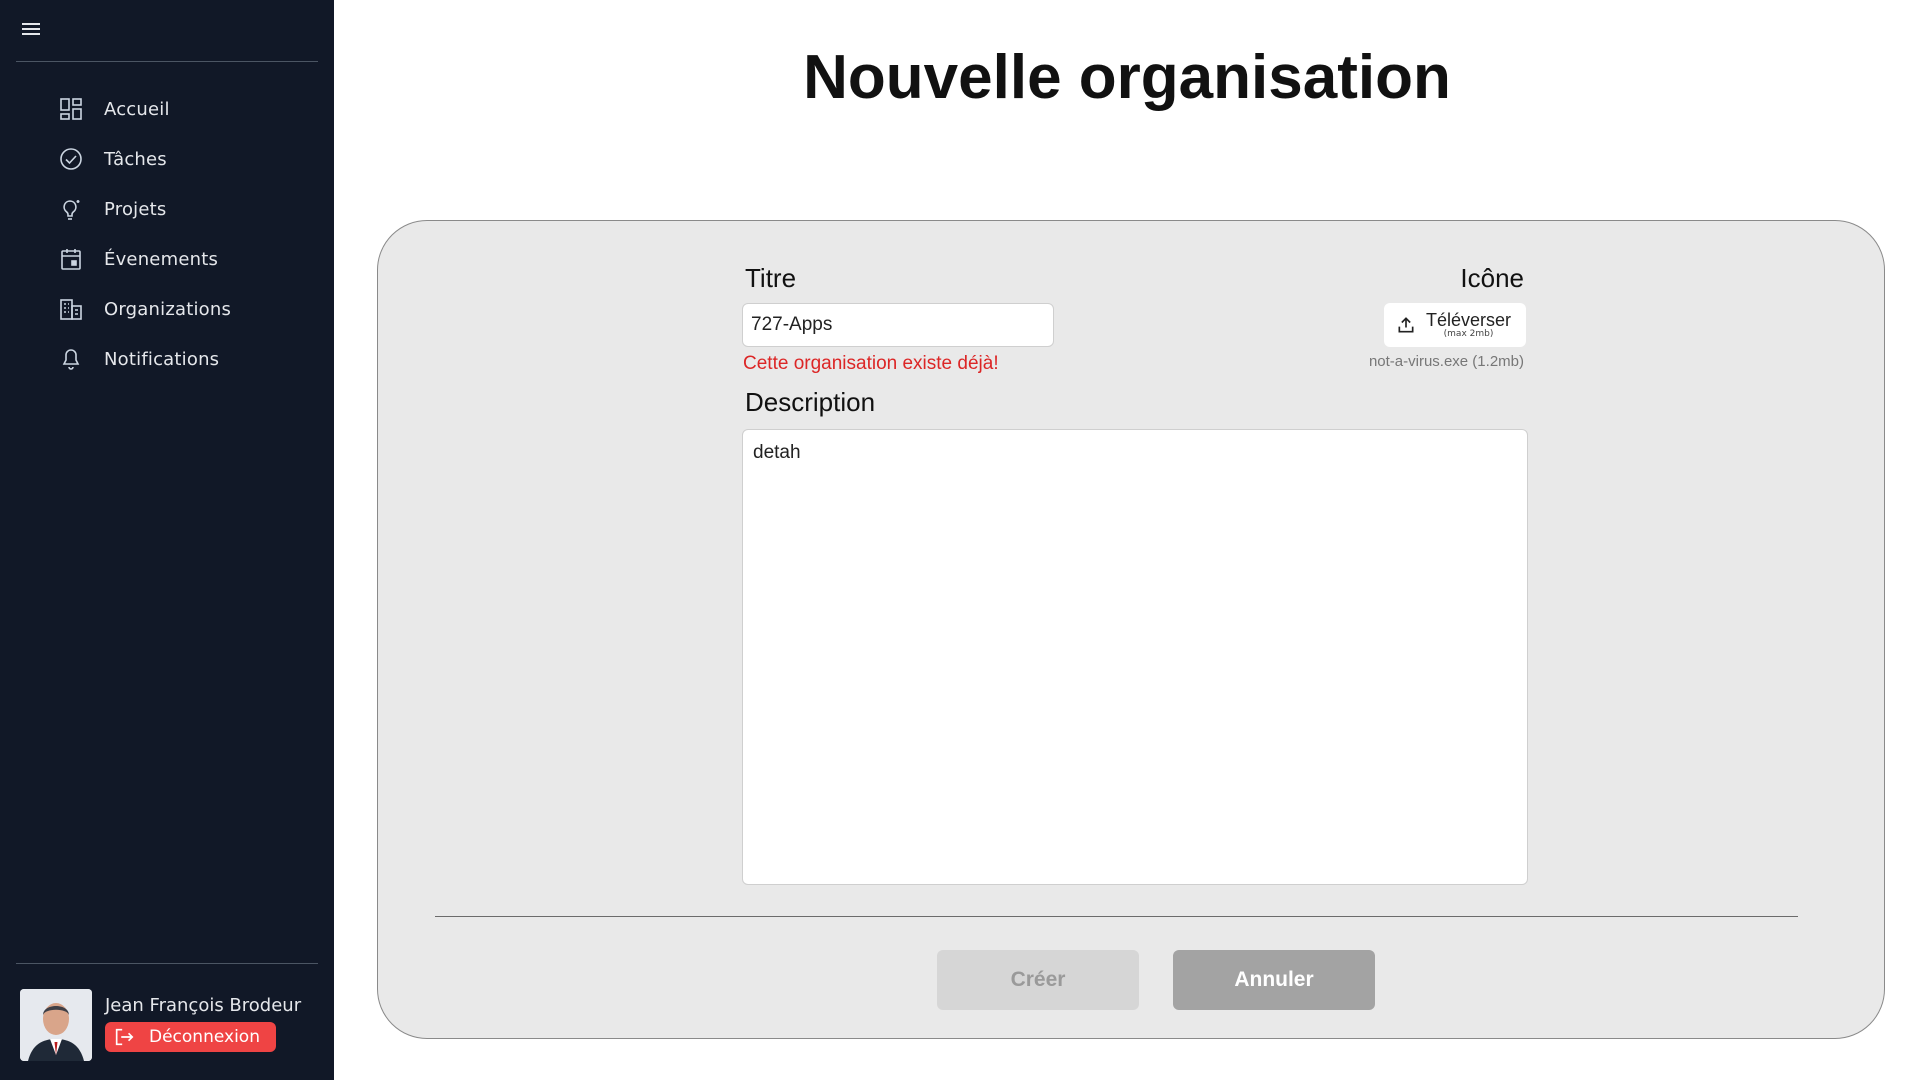  What do you see at coordinates (137, 109) in the screenshot?
I see `sidebar-item-label: Accueil` at bounding box center [137, 109].